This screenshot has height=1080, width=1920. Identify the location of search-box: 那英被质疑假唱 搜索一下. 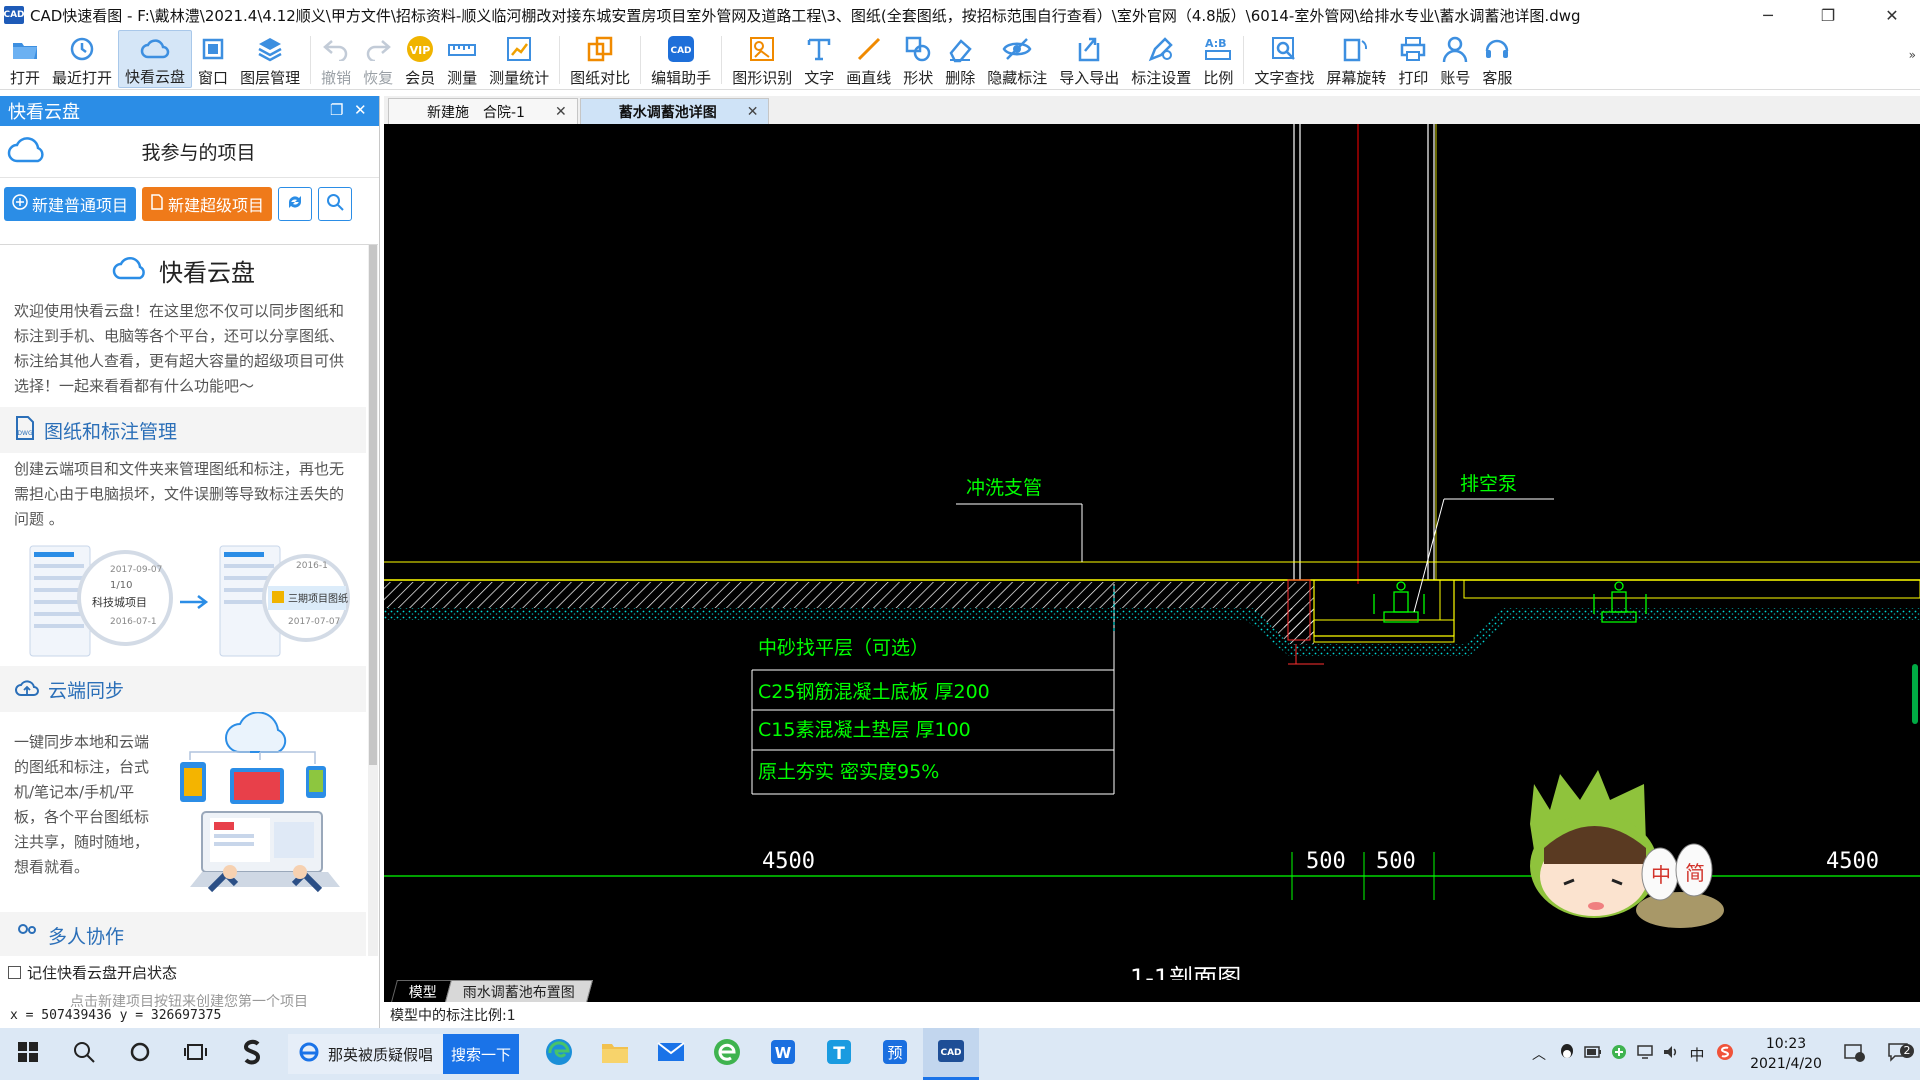
(404, 1054).